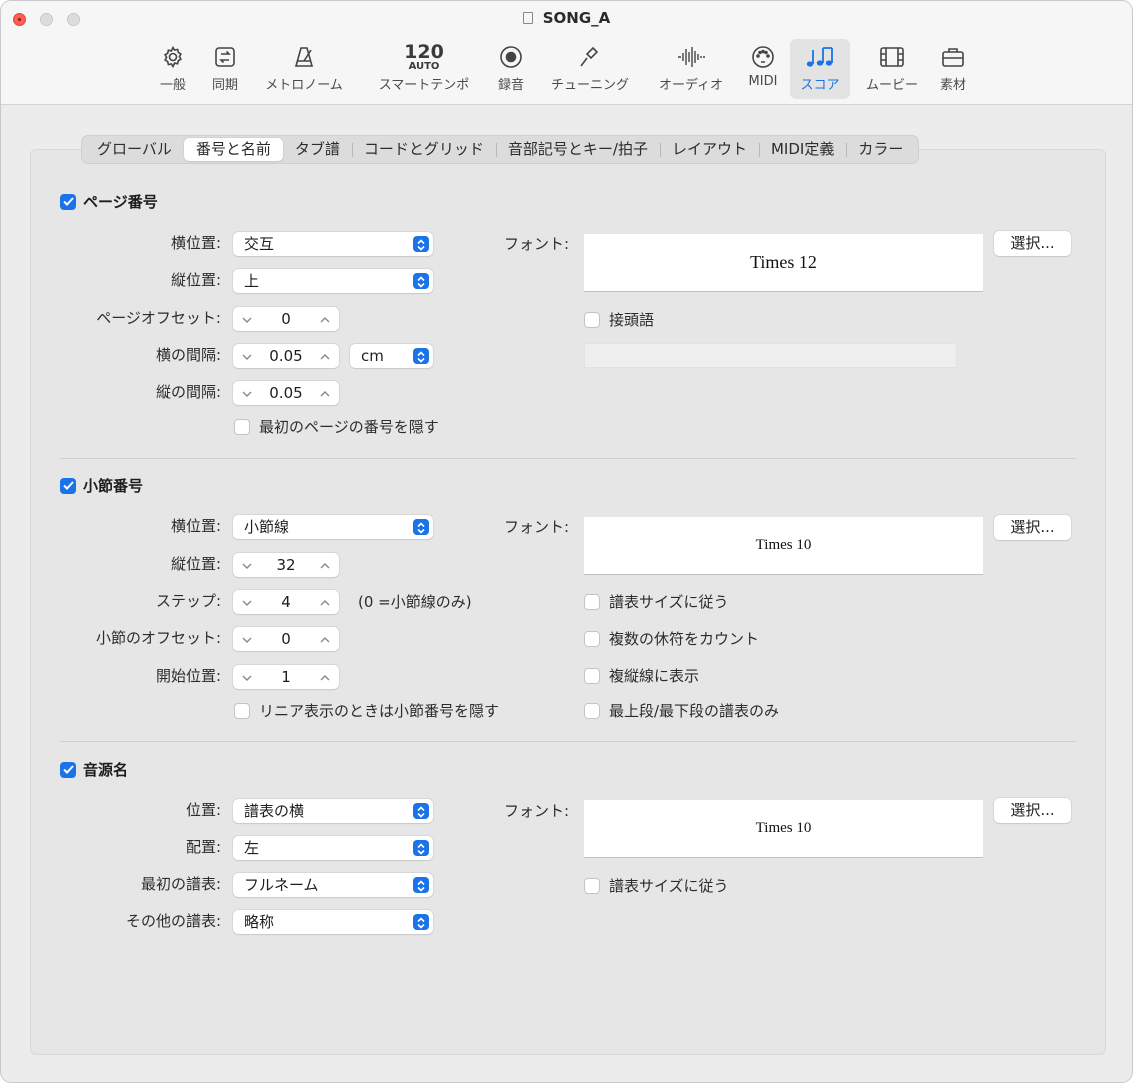 The image size is (1133, 1083). What do you see at coordinates (891, 85) in the screenshot?
I see `toolbar-label: ムービー` at bounding box center [891, 85].